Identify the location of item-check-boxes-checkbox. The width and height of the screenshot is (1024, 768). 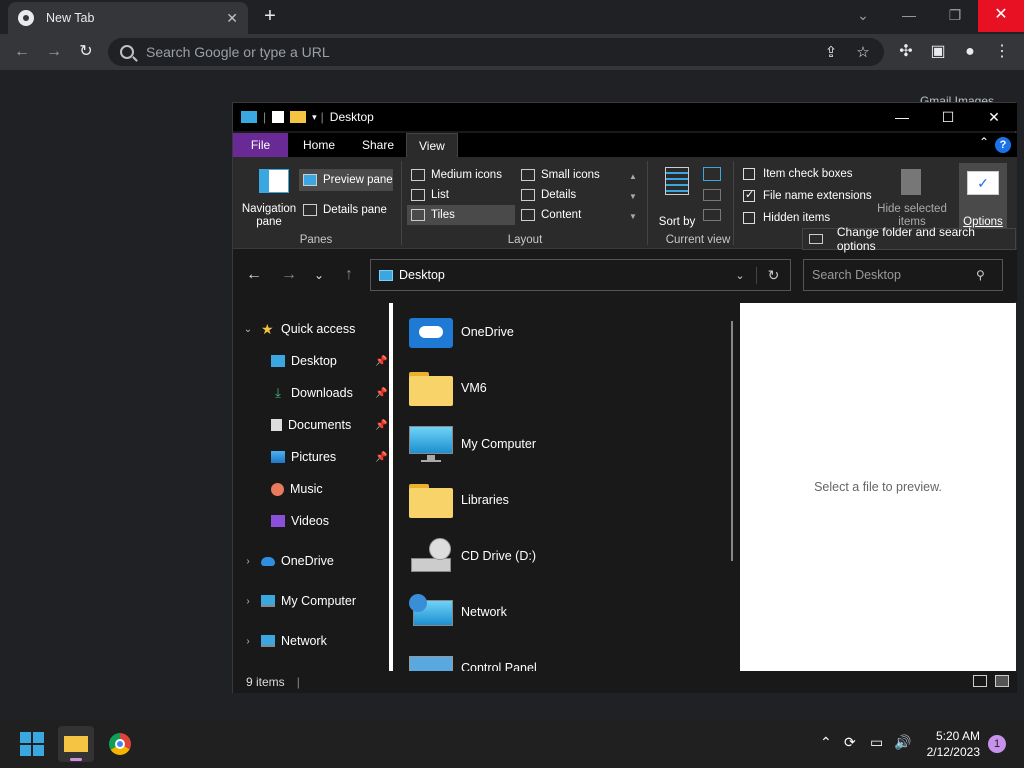
(749, 174).